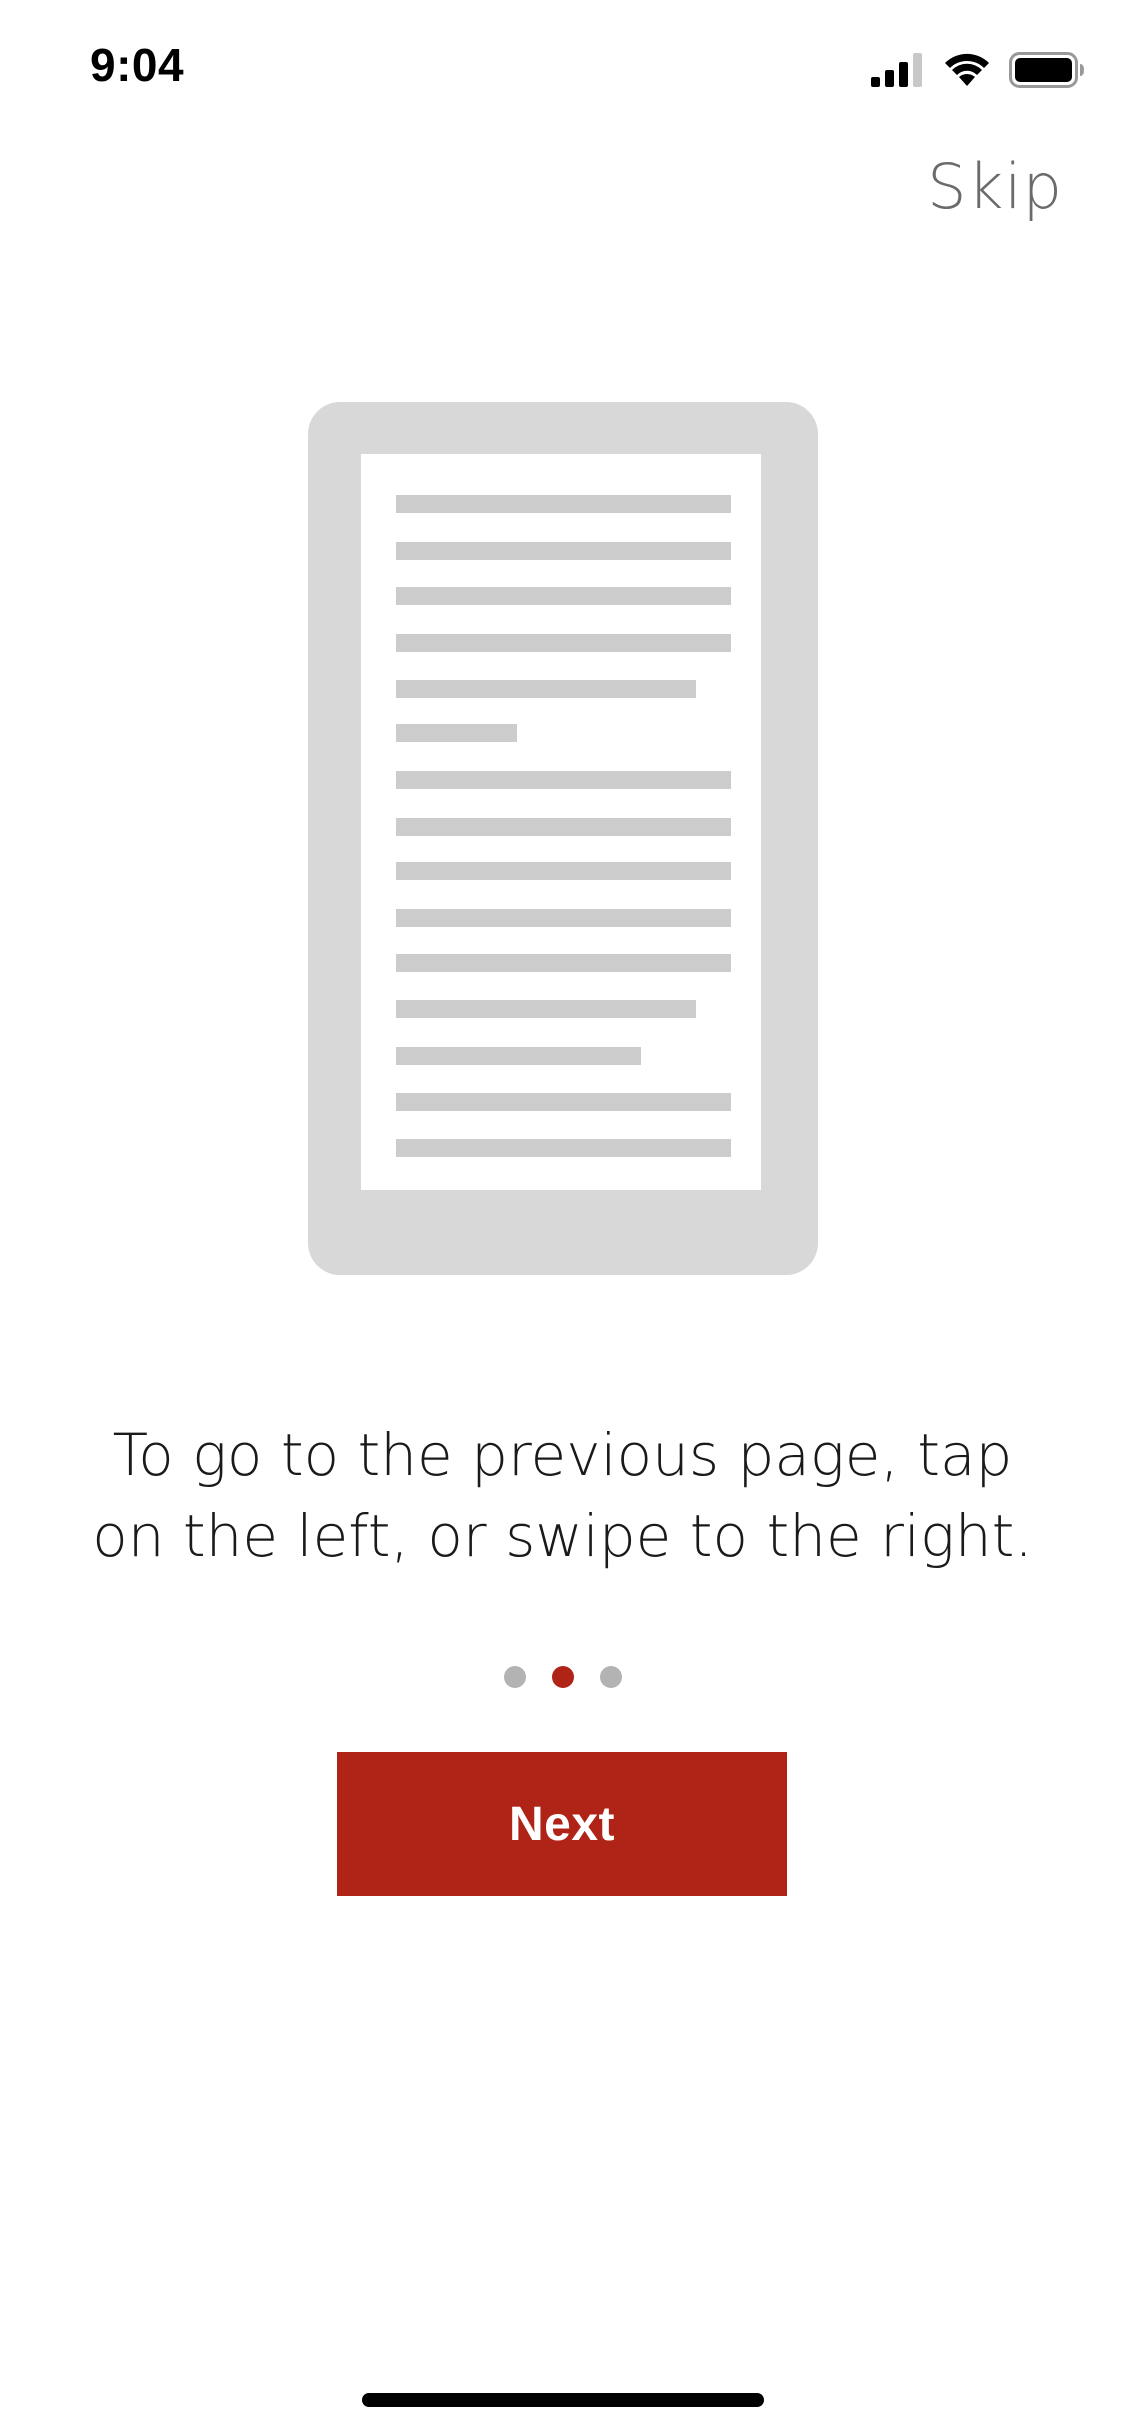 The image size is (1125, 2436). Describe the element at coordinates (898, 70) in the screenshot. I see `cellular-signal-icon` at that location.